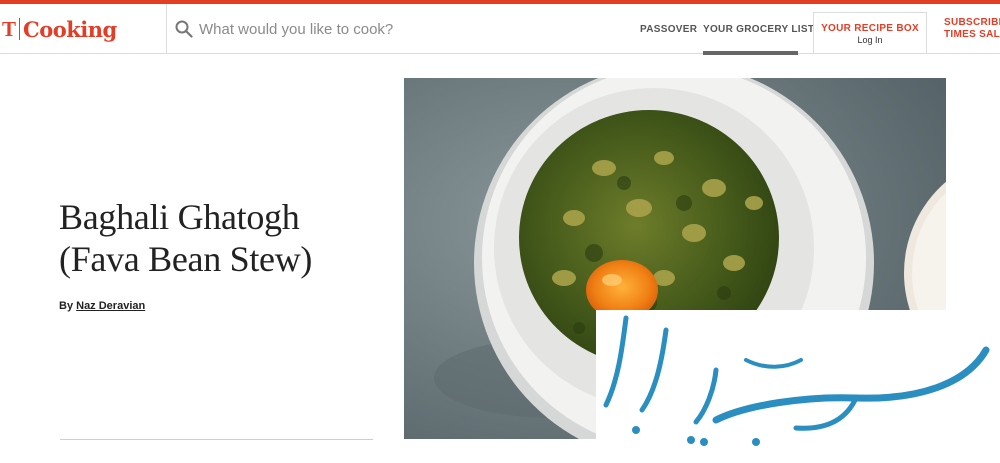 The width and height of the screenshot is (1000, 463). Describe the element at coordinates (70, 29) in the screenshot. I see `brand-name: Cooking` at that location.